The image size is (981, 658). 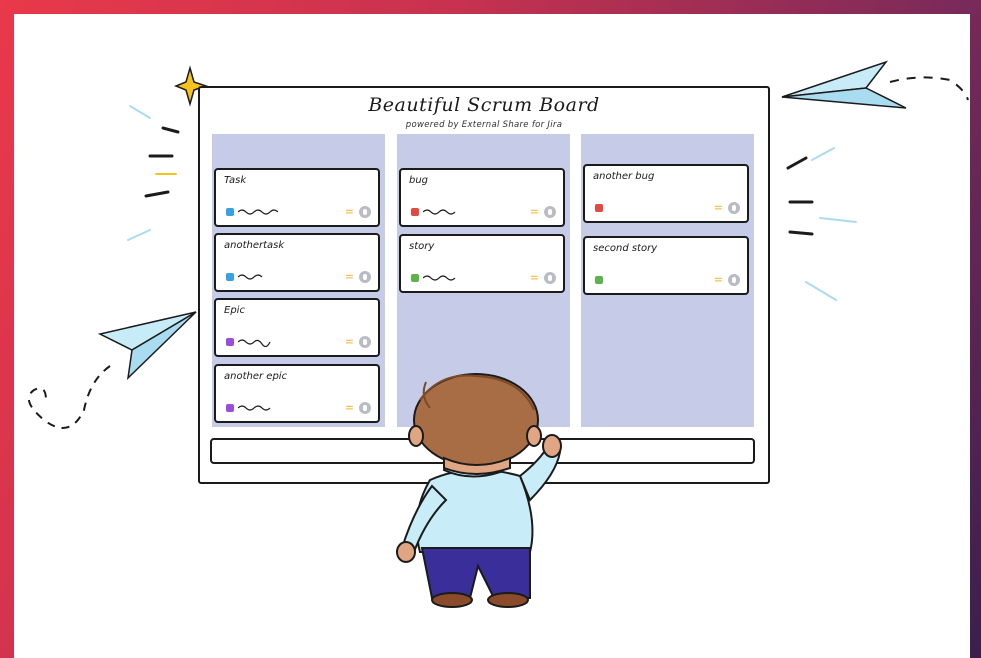 What do you see at coordinates (479, 490) in the screenshot?
I see `person-illustration` at bounding box center [479, 490].